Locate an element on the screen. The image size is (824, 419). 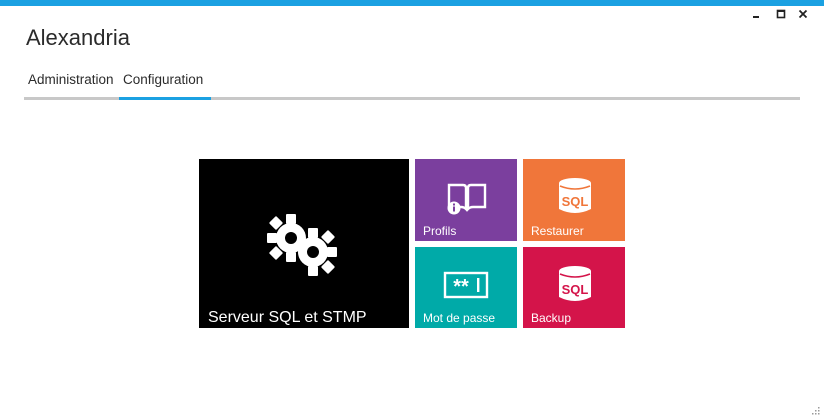
close-icon is located at coordinates (803, 14).